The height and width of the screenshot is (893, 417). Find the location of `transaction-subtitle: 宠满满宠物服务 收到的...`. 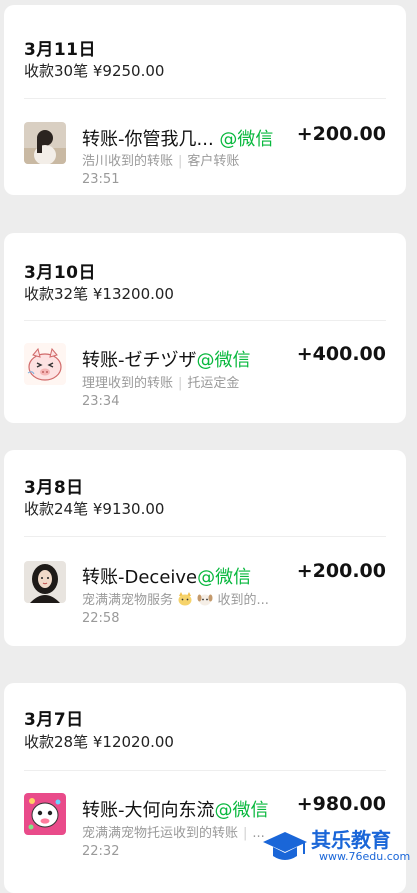

transaction-subtitle: 宠满满宠物服务 收到的... is located at coordinates (175, 599).